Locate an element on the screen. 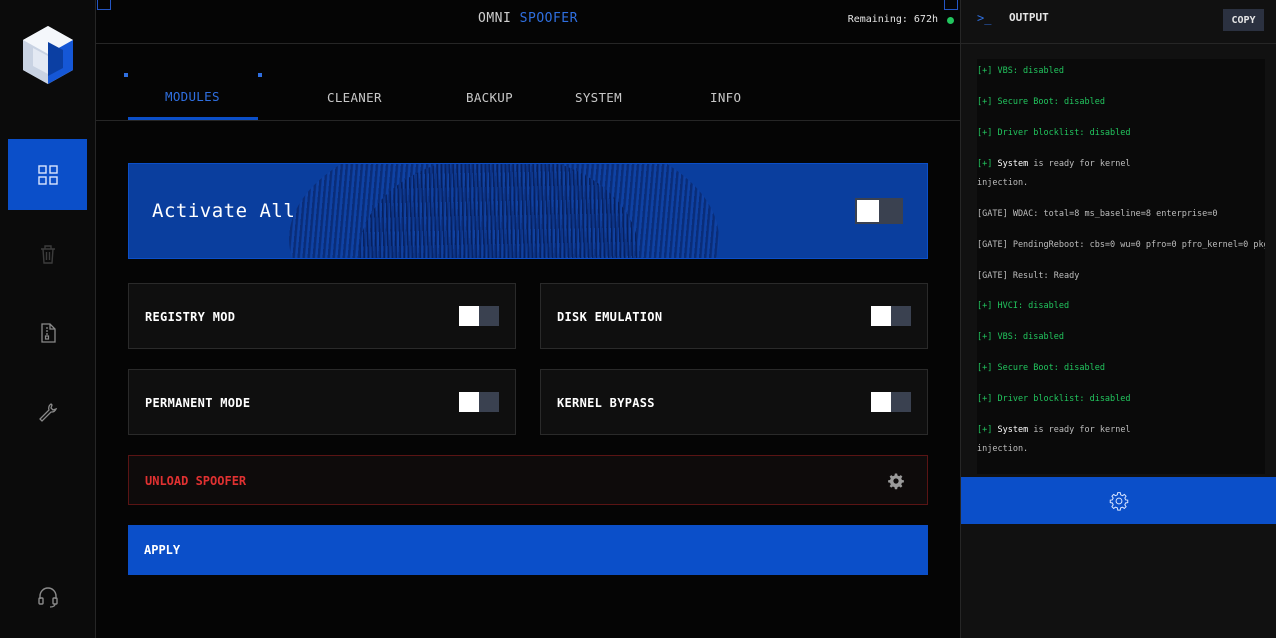 This screenshot has width=1276, height=638. sidebar-item-system is located at coordinates (47, 411).